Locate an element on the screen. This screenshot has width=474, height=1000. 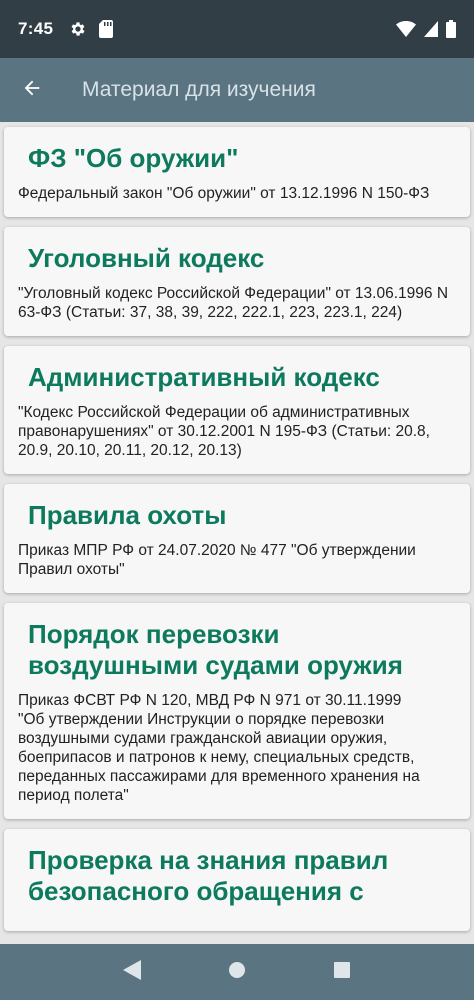
wifi-icon is located at coordinates (406, 29).